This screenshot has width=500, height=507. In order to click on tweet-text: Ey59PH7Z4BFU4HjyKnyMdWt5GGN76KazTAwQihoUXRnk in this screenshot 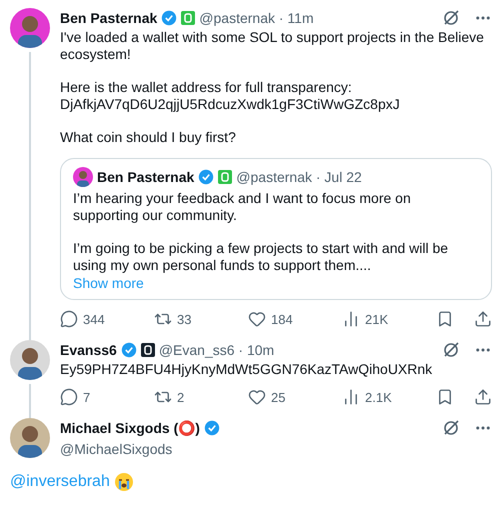, I will do `click(246, 369)`.